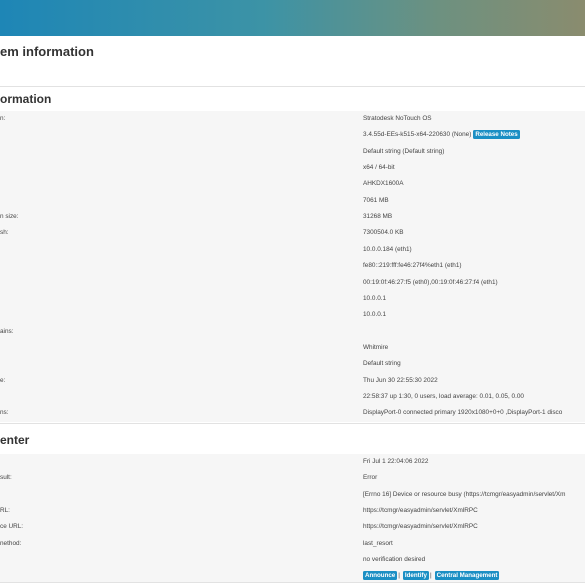  What do you see at coordinates (9, 217) in the screenshot?
I see `row-label: n size:` at bounding box center [9, 217].